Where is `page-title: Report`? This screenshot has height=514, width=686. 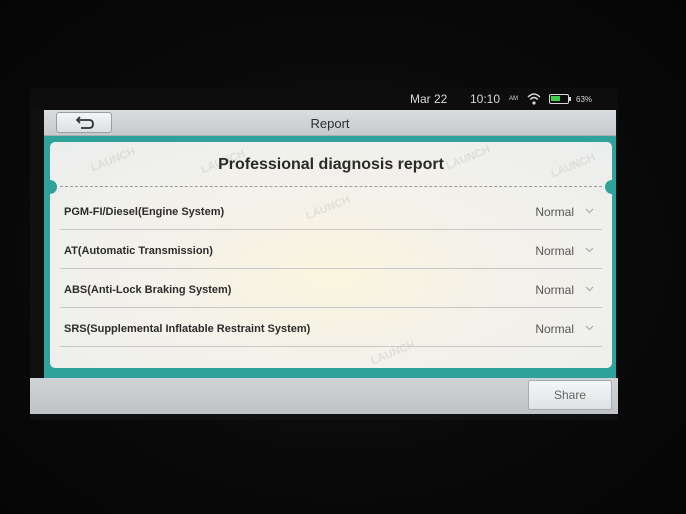 page-title: Report is located at coordinates (330, 123).